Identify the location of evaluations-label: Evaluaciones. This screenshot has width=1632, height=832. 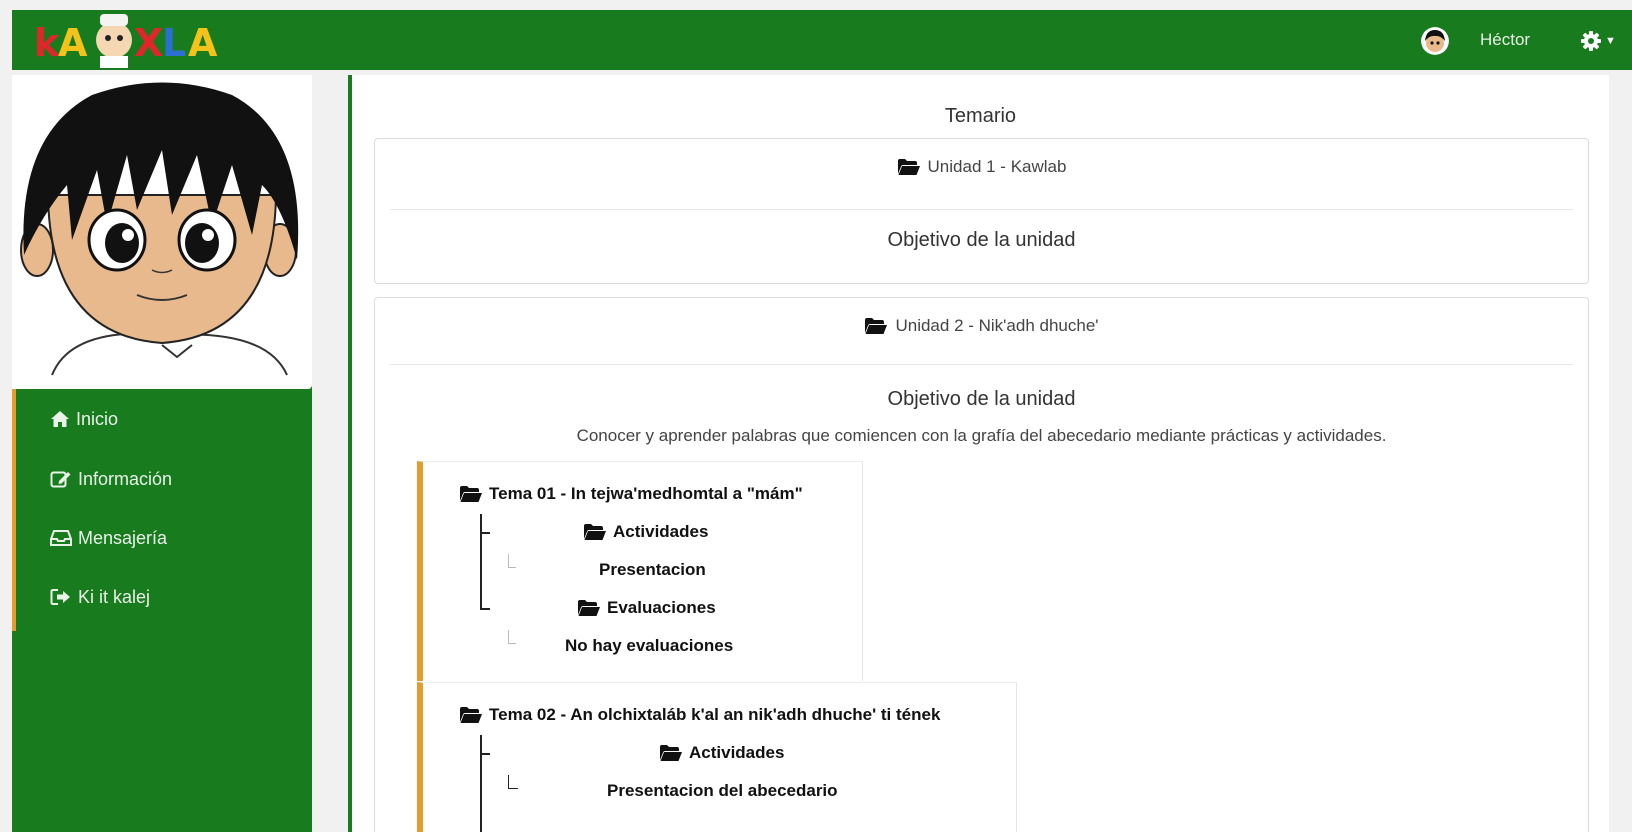
(661, 607).